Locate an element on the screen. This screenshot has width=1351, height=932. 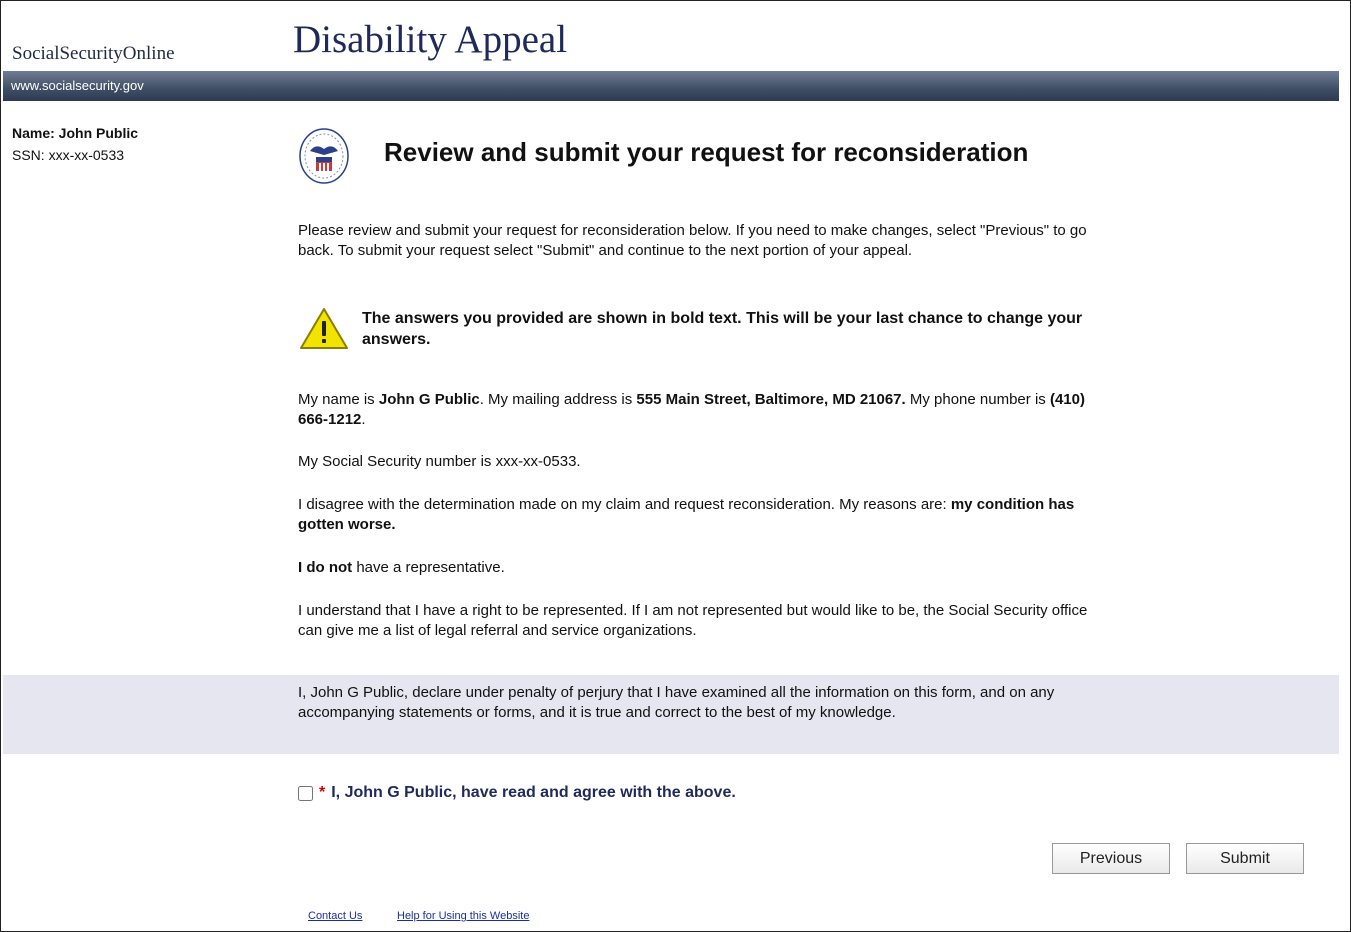
contact-us-link: Contact Us is located at coordinates (335, 916).